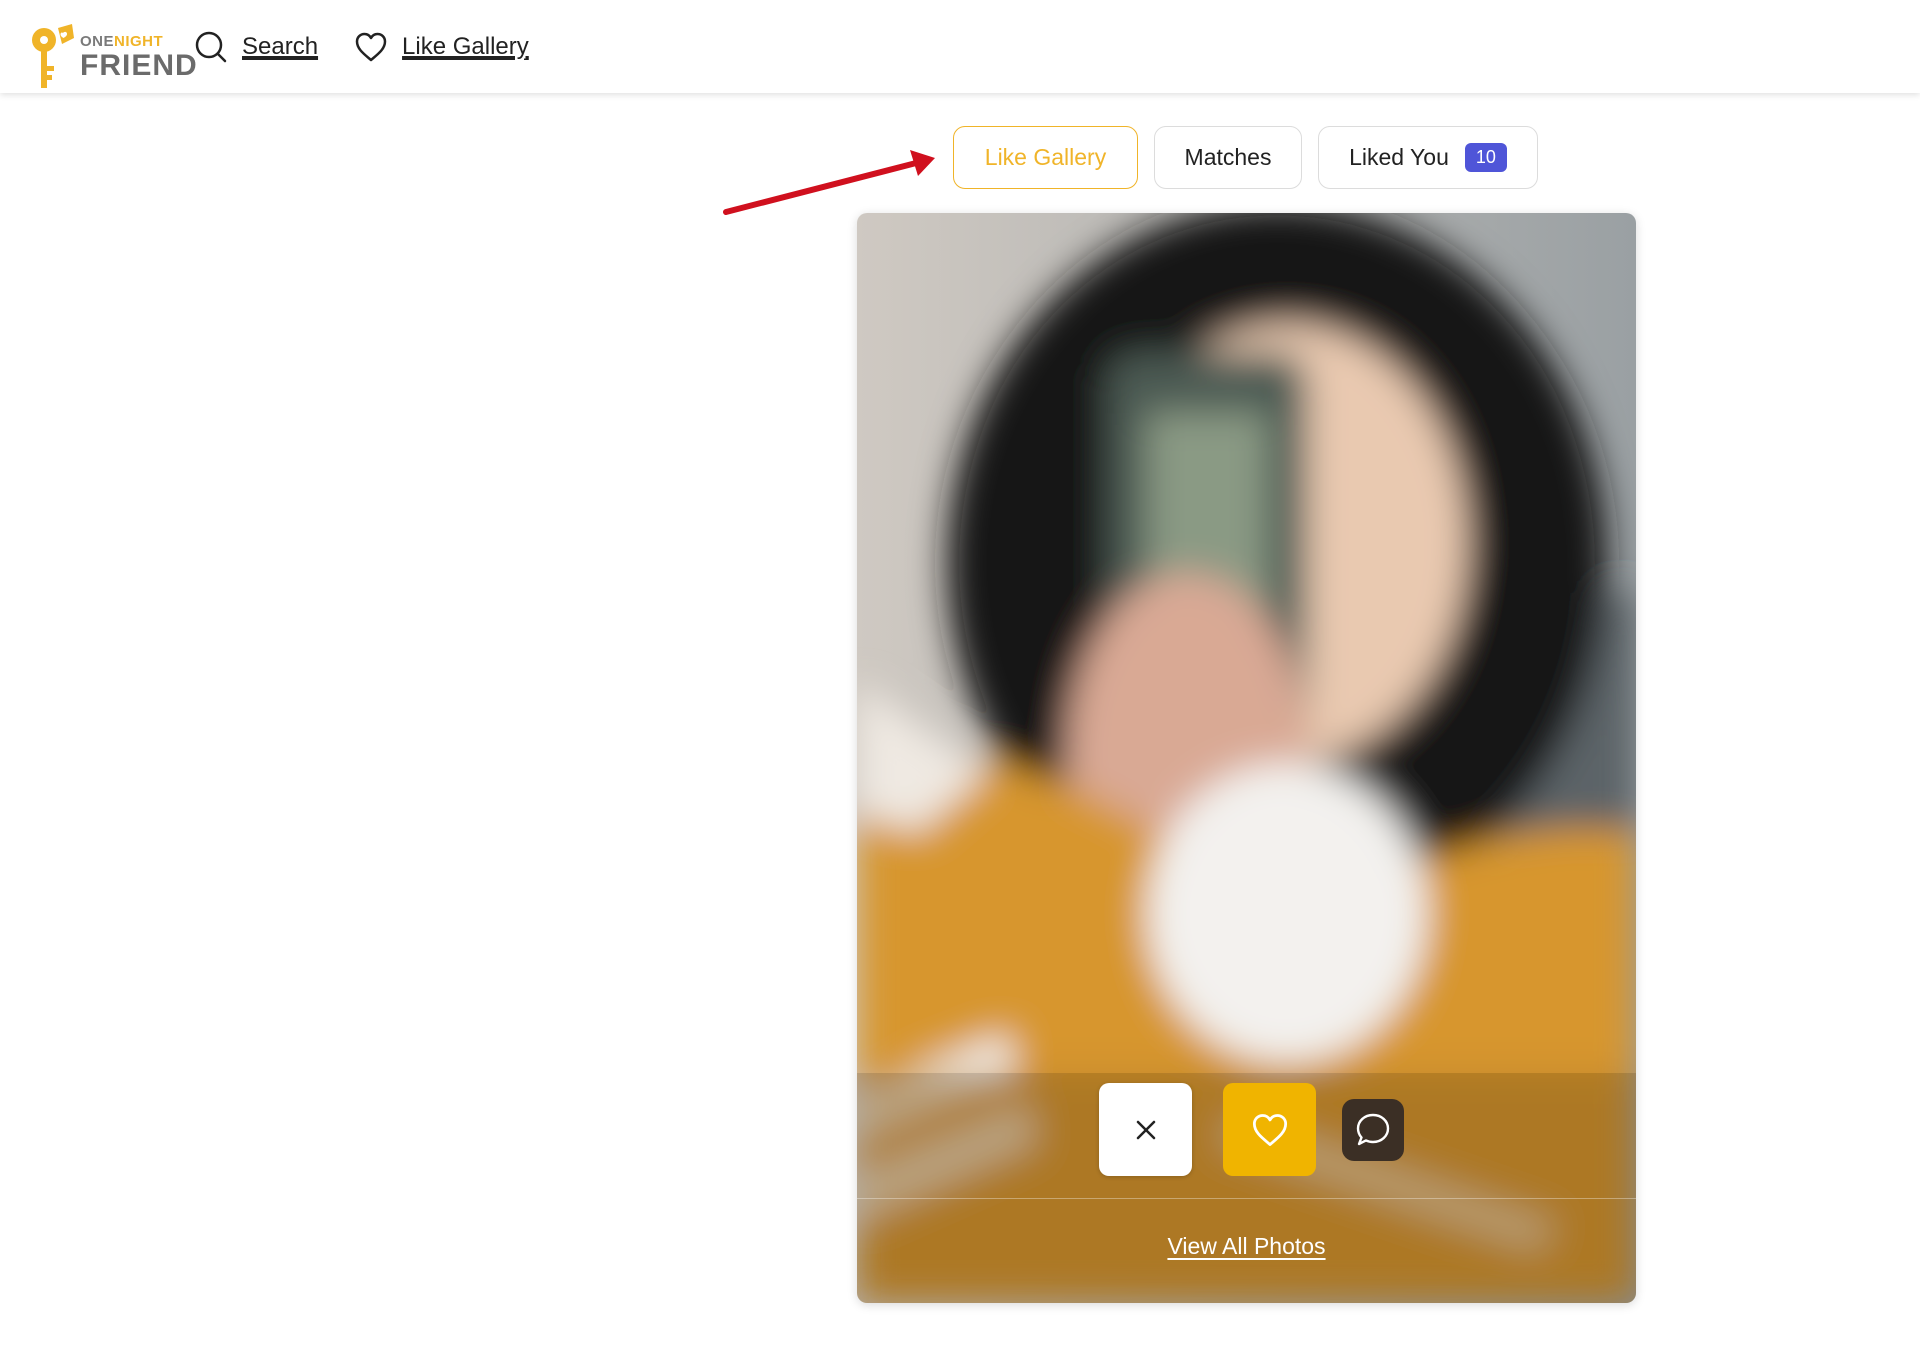  I want to click on chat-bubble-icon, so click(1373, 1129).